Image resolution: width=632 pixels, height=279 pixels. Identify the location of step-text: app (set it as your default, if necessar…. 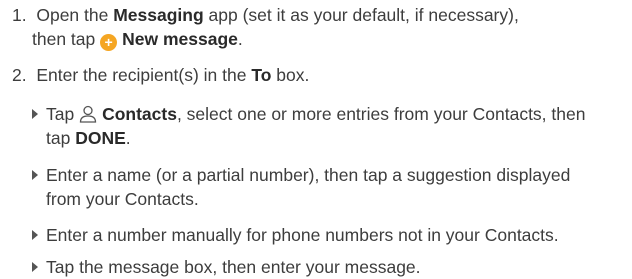
(361, 15).